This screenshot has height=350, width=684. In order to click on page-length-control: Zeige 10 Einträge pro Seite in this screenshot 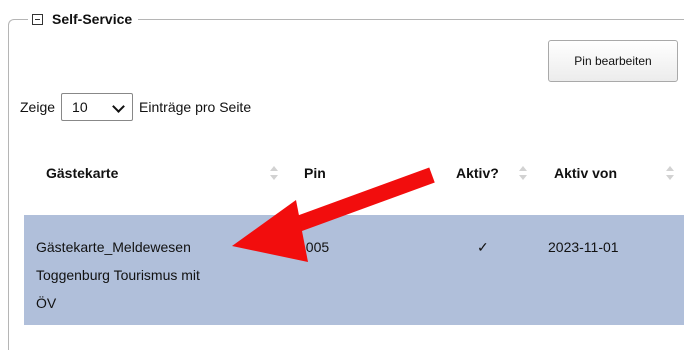, I will do `click(135, 107)`.